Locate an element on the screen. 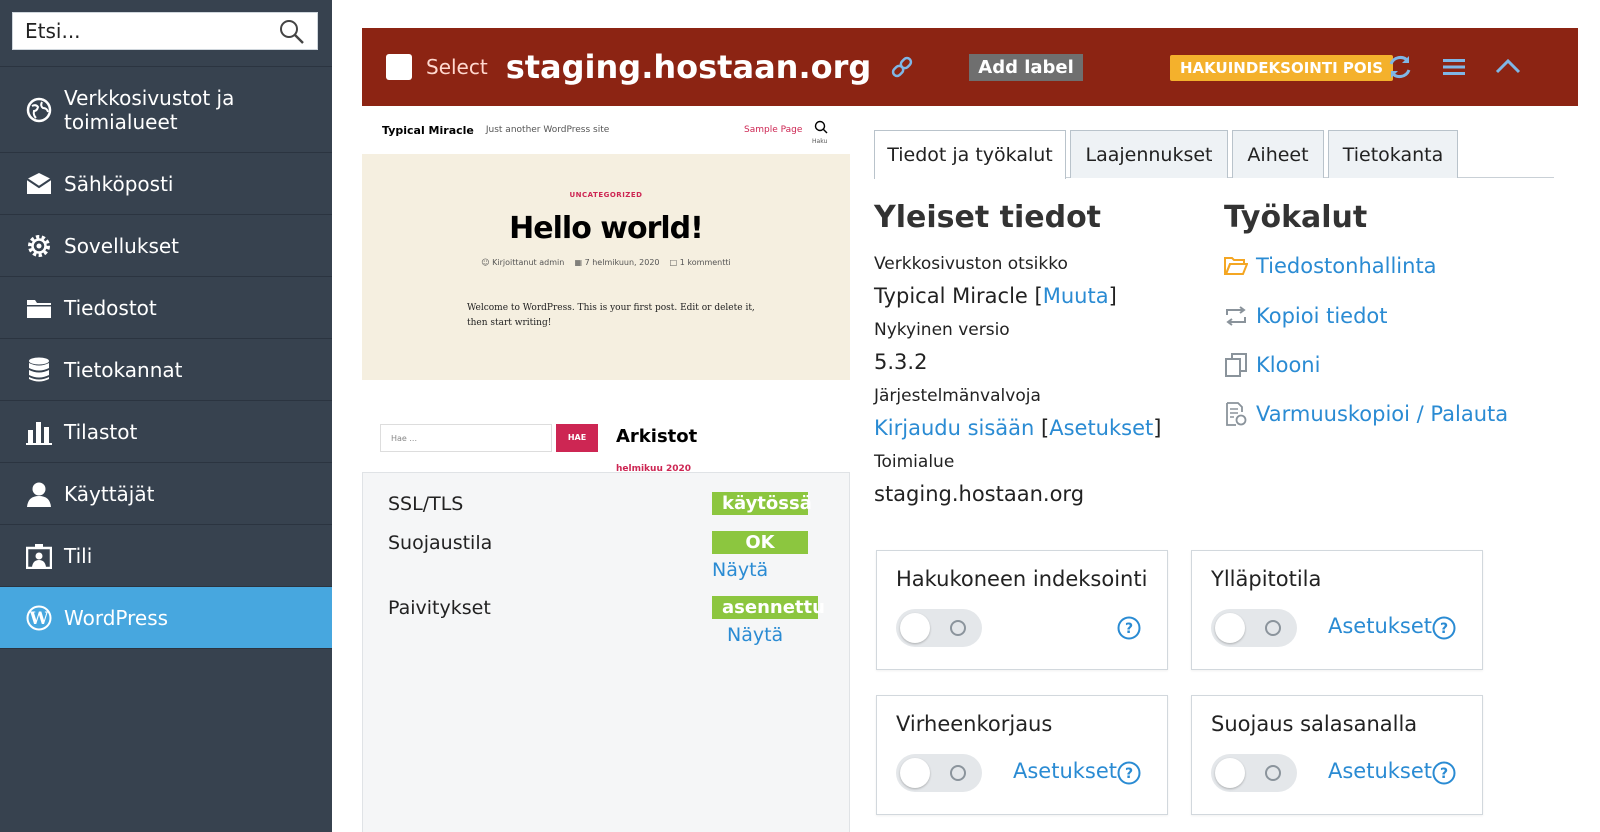 Image resolution: width=1600 pixels, height=832 pixels. site-title-text: Typical Miracle is located at coordinates (951, 296).